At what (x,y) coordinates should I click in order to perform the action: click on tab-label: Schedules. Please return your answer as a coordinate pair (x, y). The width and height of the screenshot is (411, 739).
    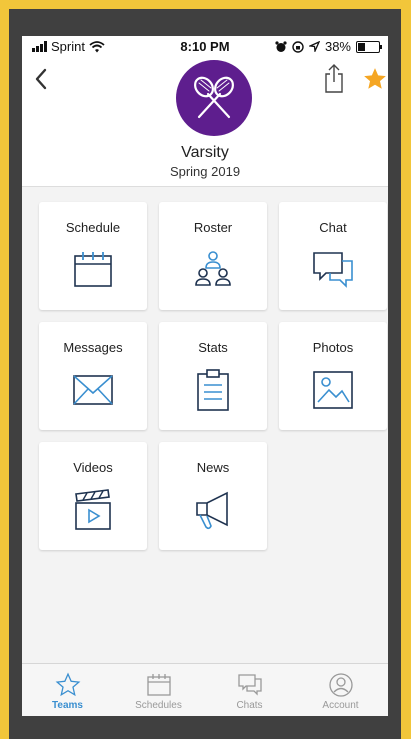
    Looking at the image, I should click on (158, 705).